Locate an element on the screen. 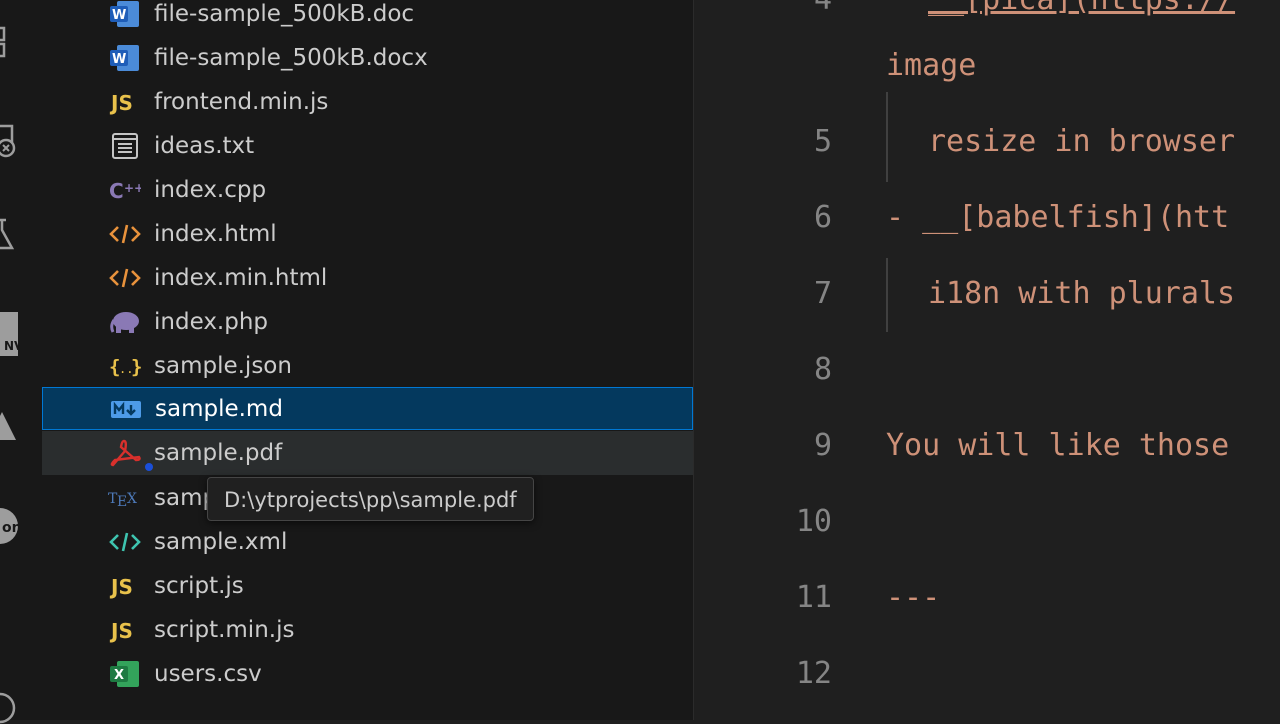 This screenshot has height=724, width=1280. excel-icon: X is located at coordinates (125, 674).